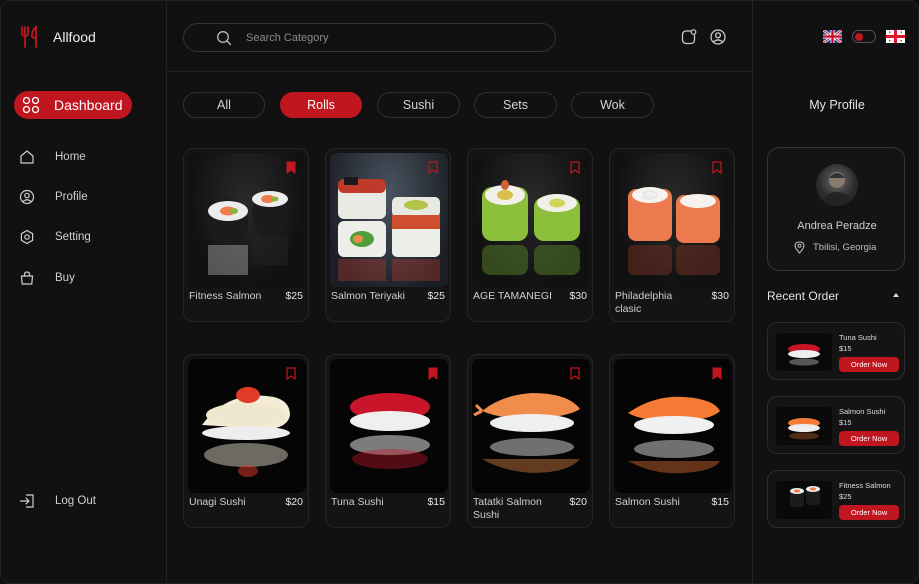 This screenshot has width=919, height=584. I want to click on brand-name: Allfood, so click(74, 37).